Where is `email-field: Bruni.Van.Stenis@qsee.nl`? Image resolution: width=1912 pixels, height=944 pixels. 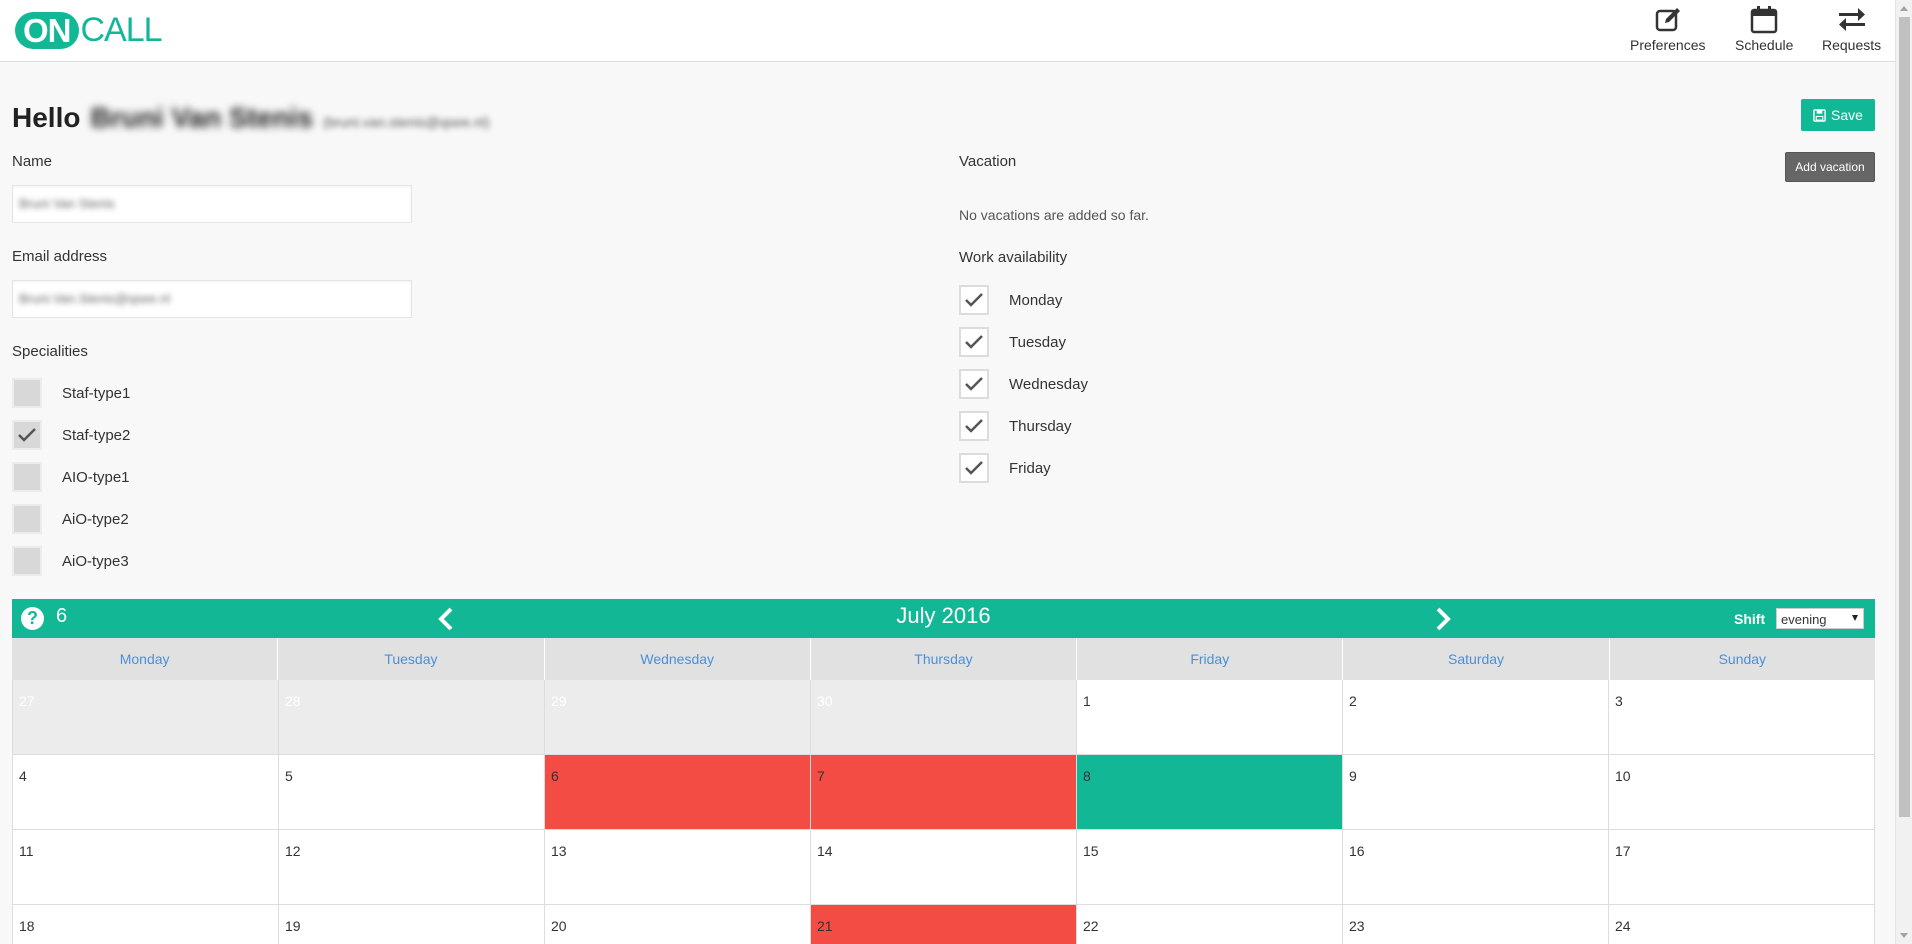 email-field: Bruni.Van.Stenis@qsee.nl is located at coordinates (212, 299).